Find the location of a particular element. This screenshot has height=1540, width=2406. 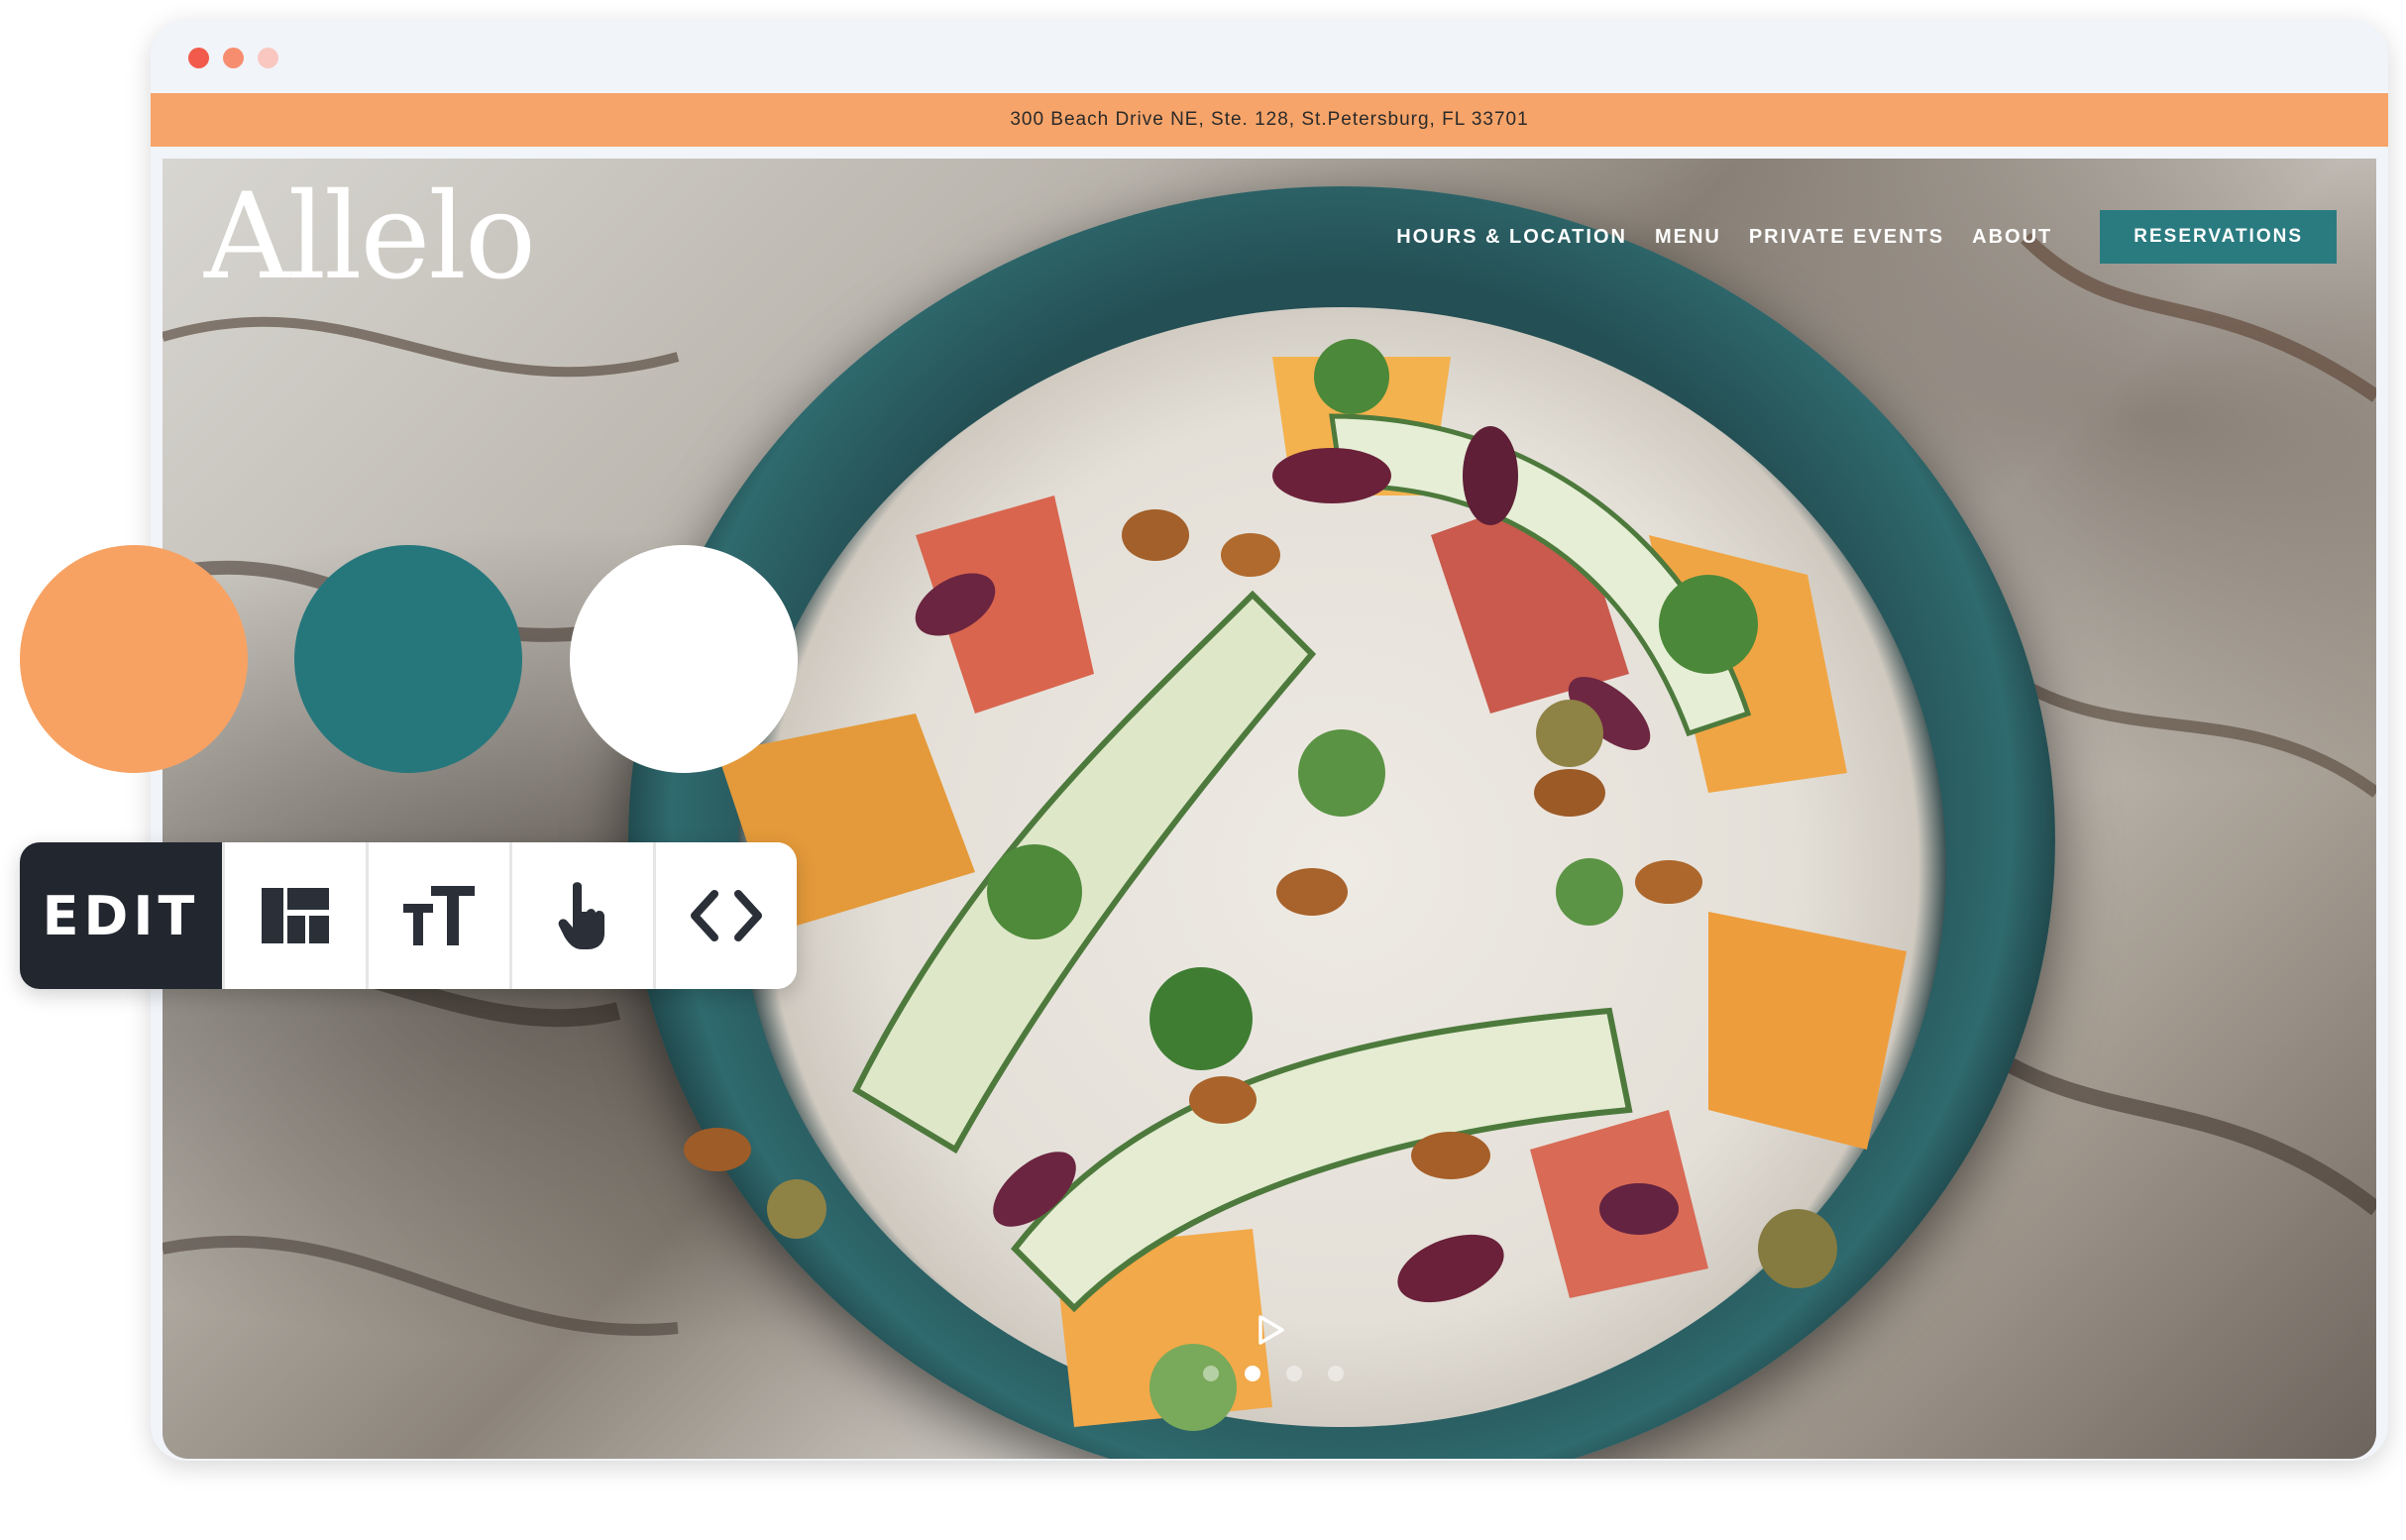

reservations-button: RESERVATIONS is located at coordinates (2218, 237).